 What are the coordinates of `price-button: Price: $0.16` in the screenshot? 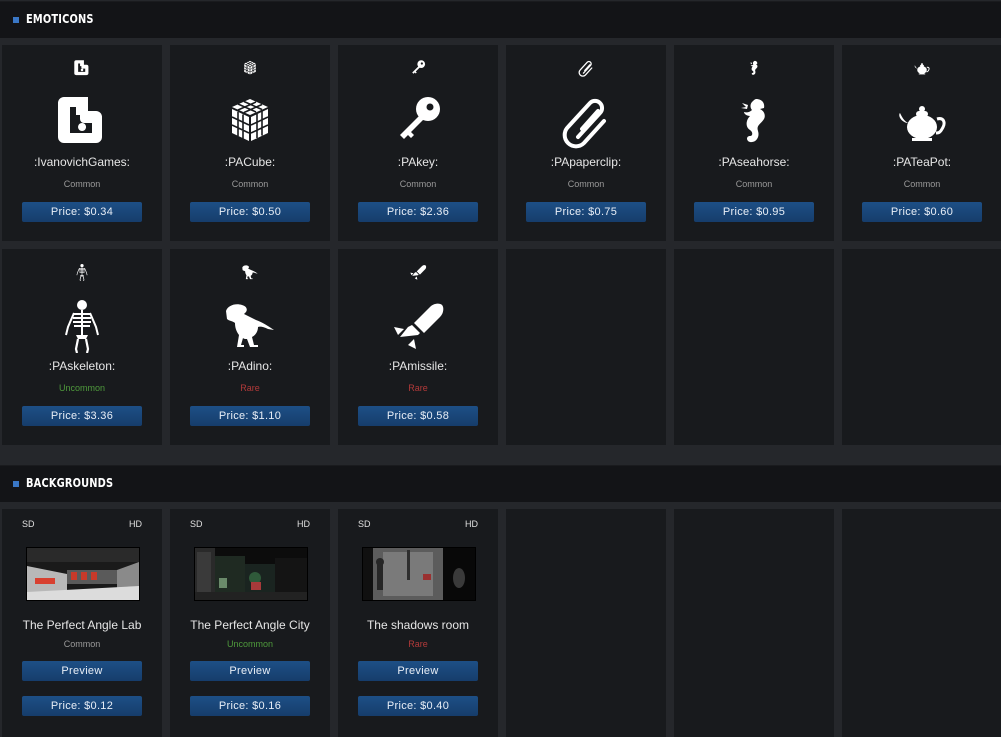 It's located at (250, 706).